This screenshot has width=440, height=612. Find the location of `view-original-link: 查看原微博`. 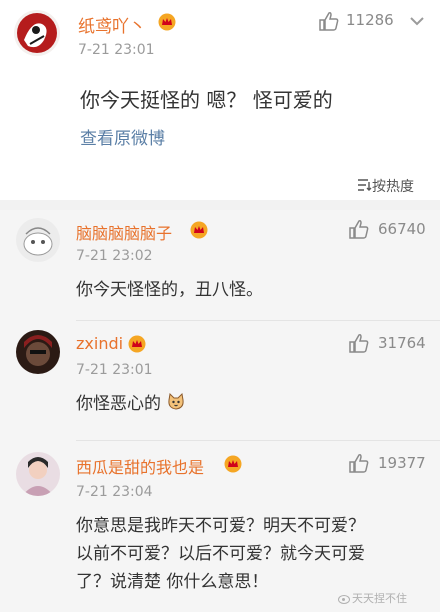

view-original-link: 查看原微博 is located at coordinates (122, 136).